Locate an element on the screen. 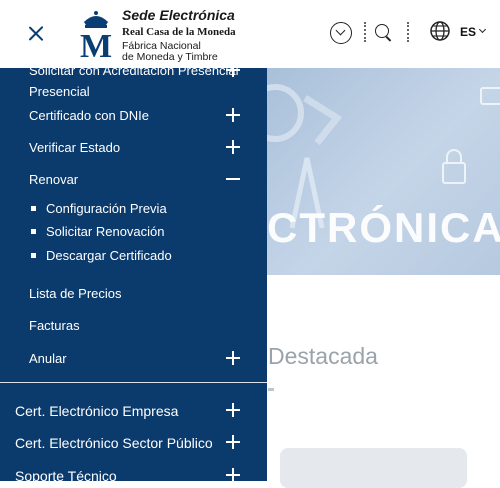 Image resolution: width=500 pixels, height=488 pixels. menu-item-label: Cert. Electrónico Sector Público is located at coordinates (114, 443).